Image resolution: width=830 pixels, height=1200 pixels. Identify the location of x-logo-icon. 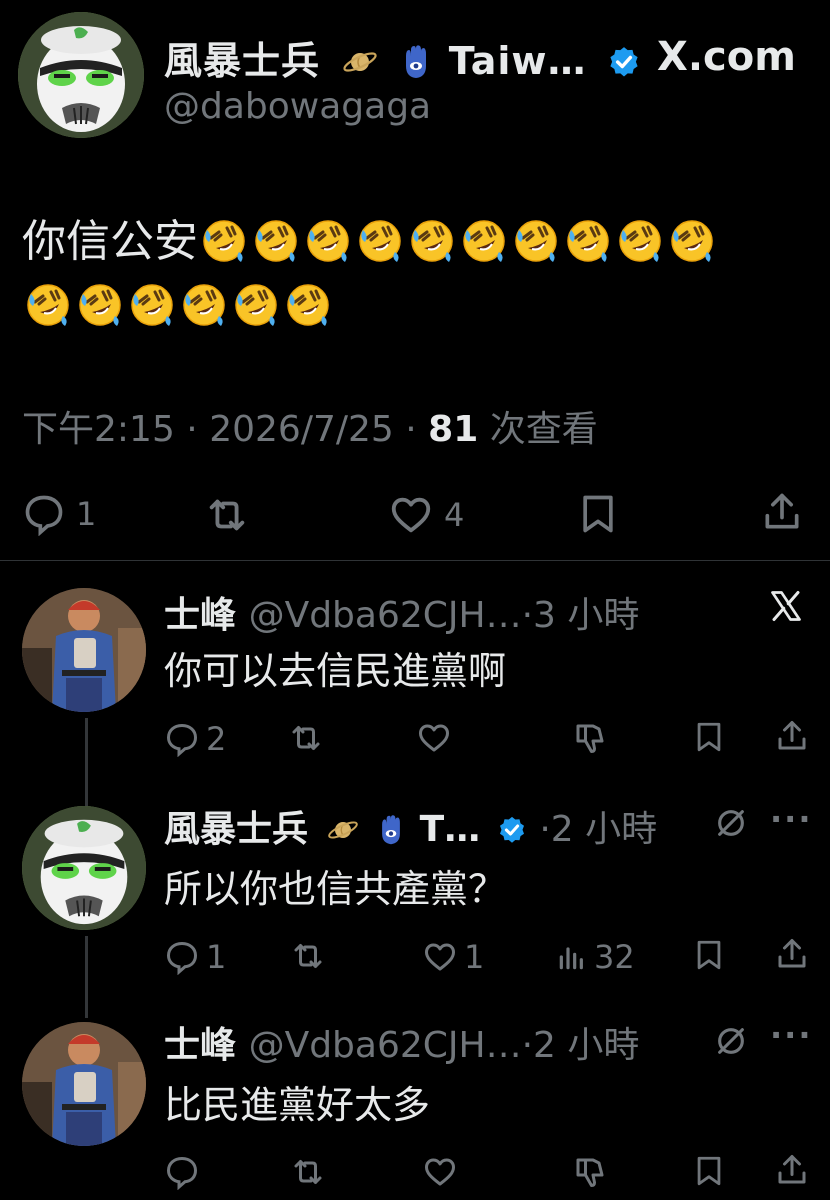
(786, 606).